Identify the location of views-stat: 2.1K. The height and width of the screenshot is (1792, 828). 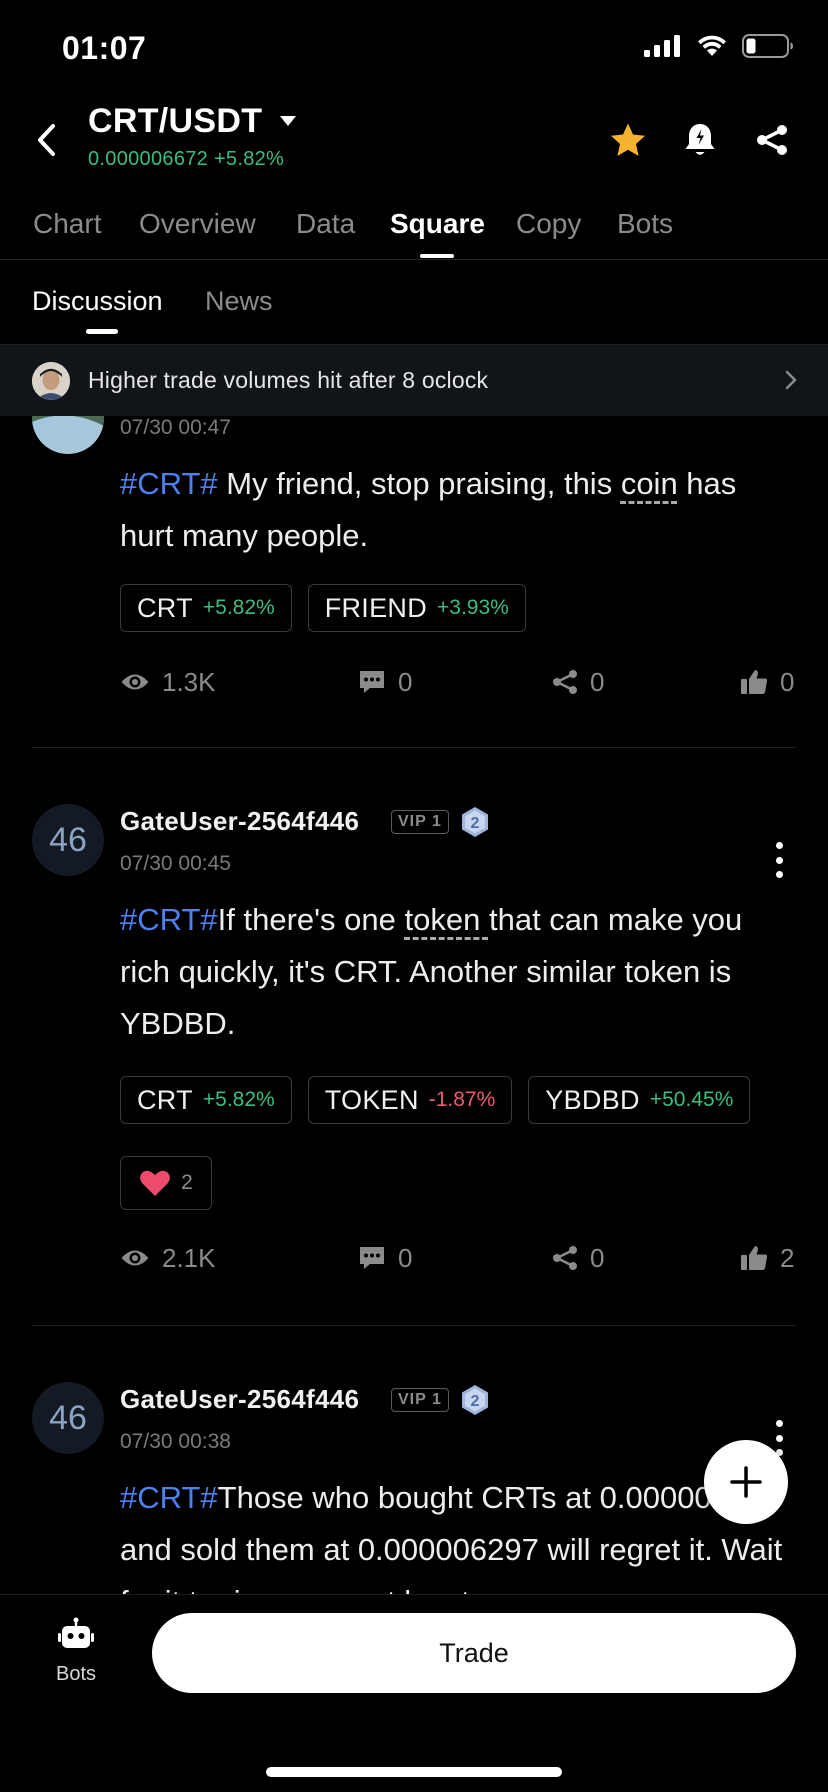
(168, 1258).